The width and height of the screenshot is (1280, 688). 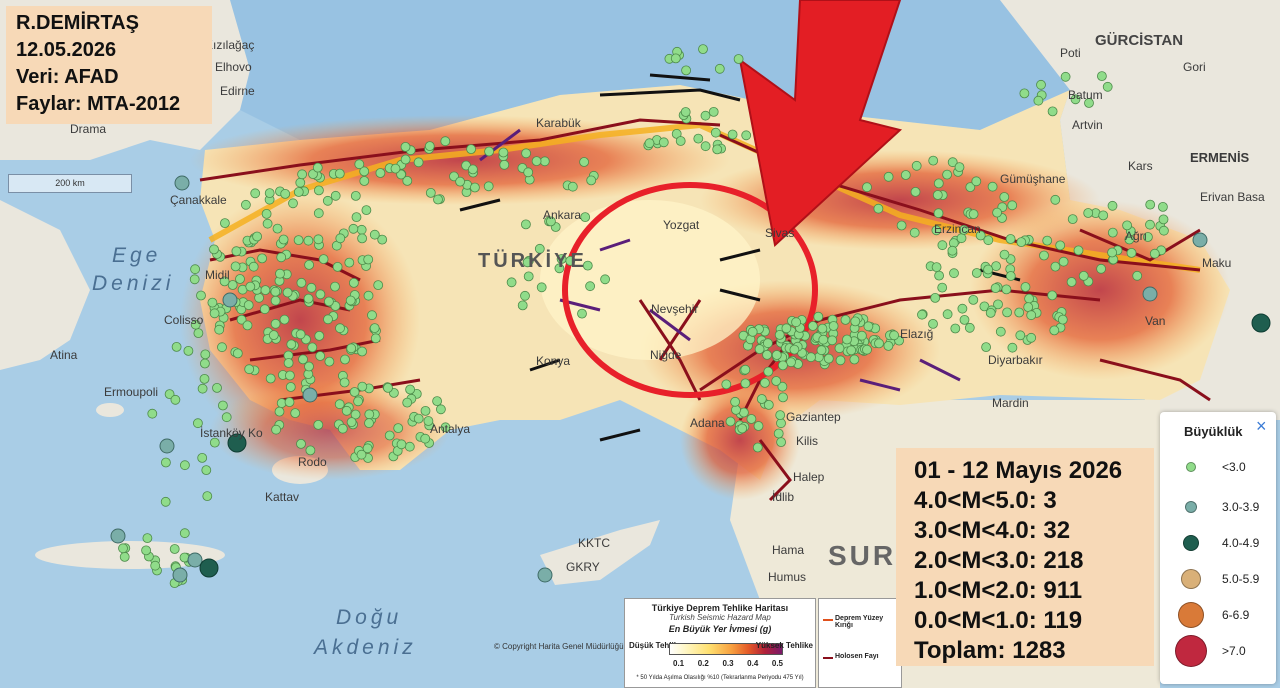 I want to click on legend-row: 6-6.9, so click(x=1218, y=614).